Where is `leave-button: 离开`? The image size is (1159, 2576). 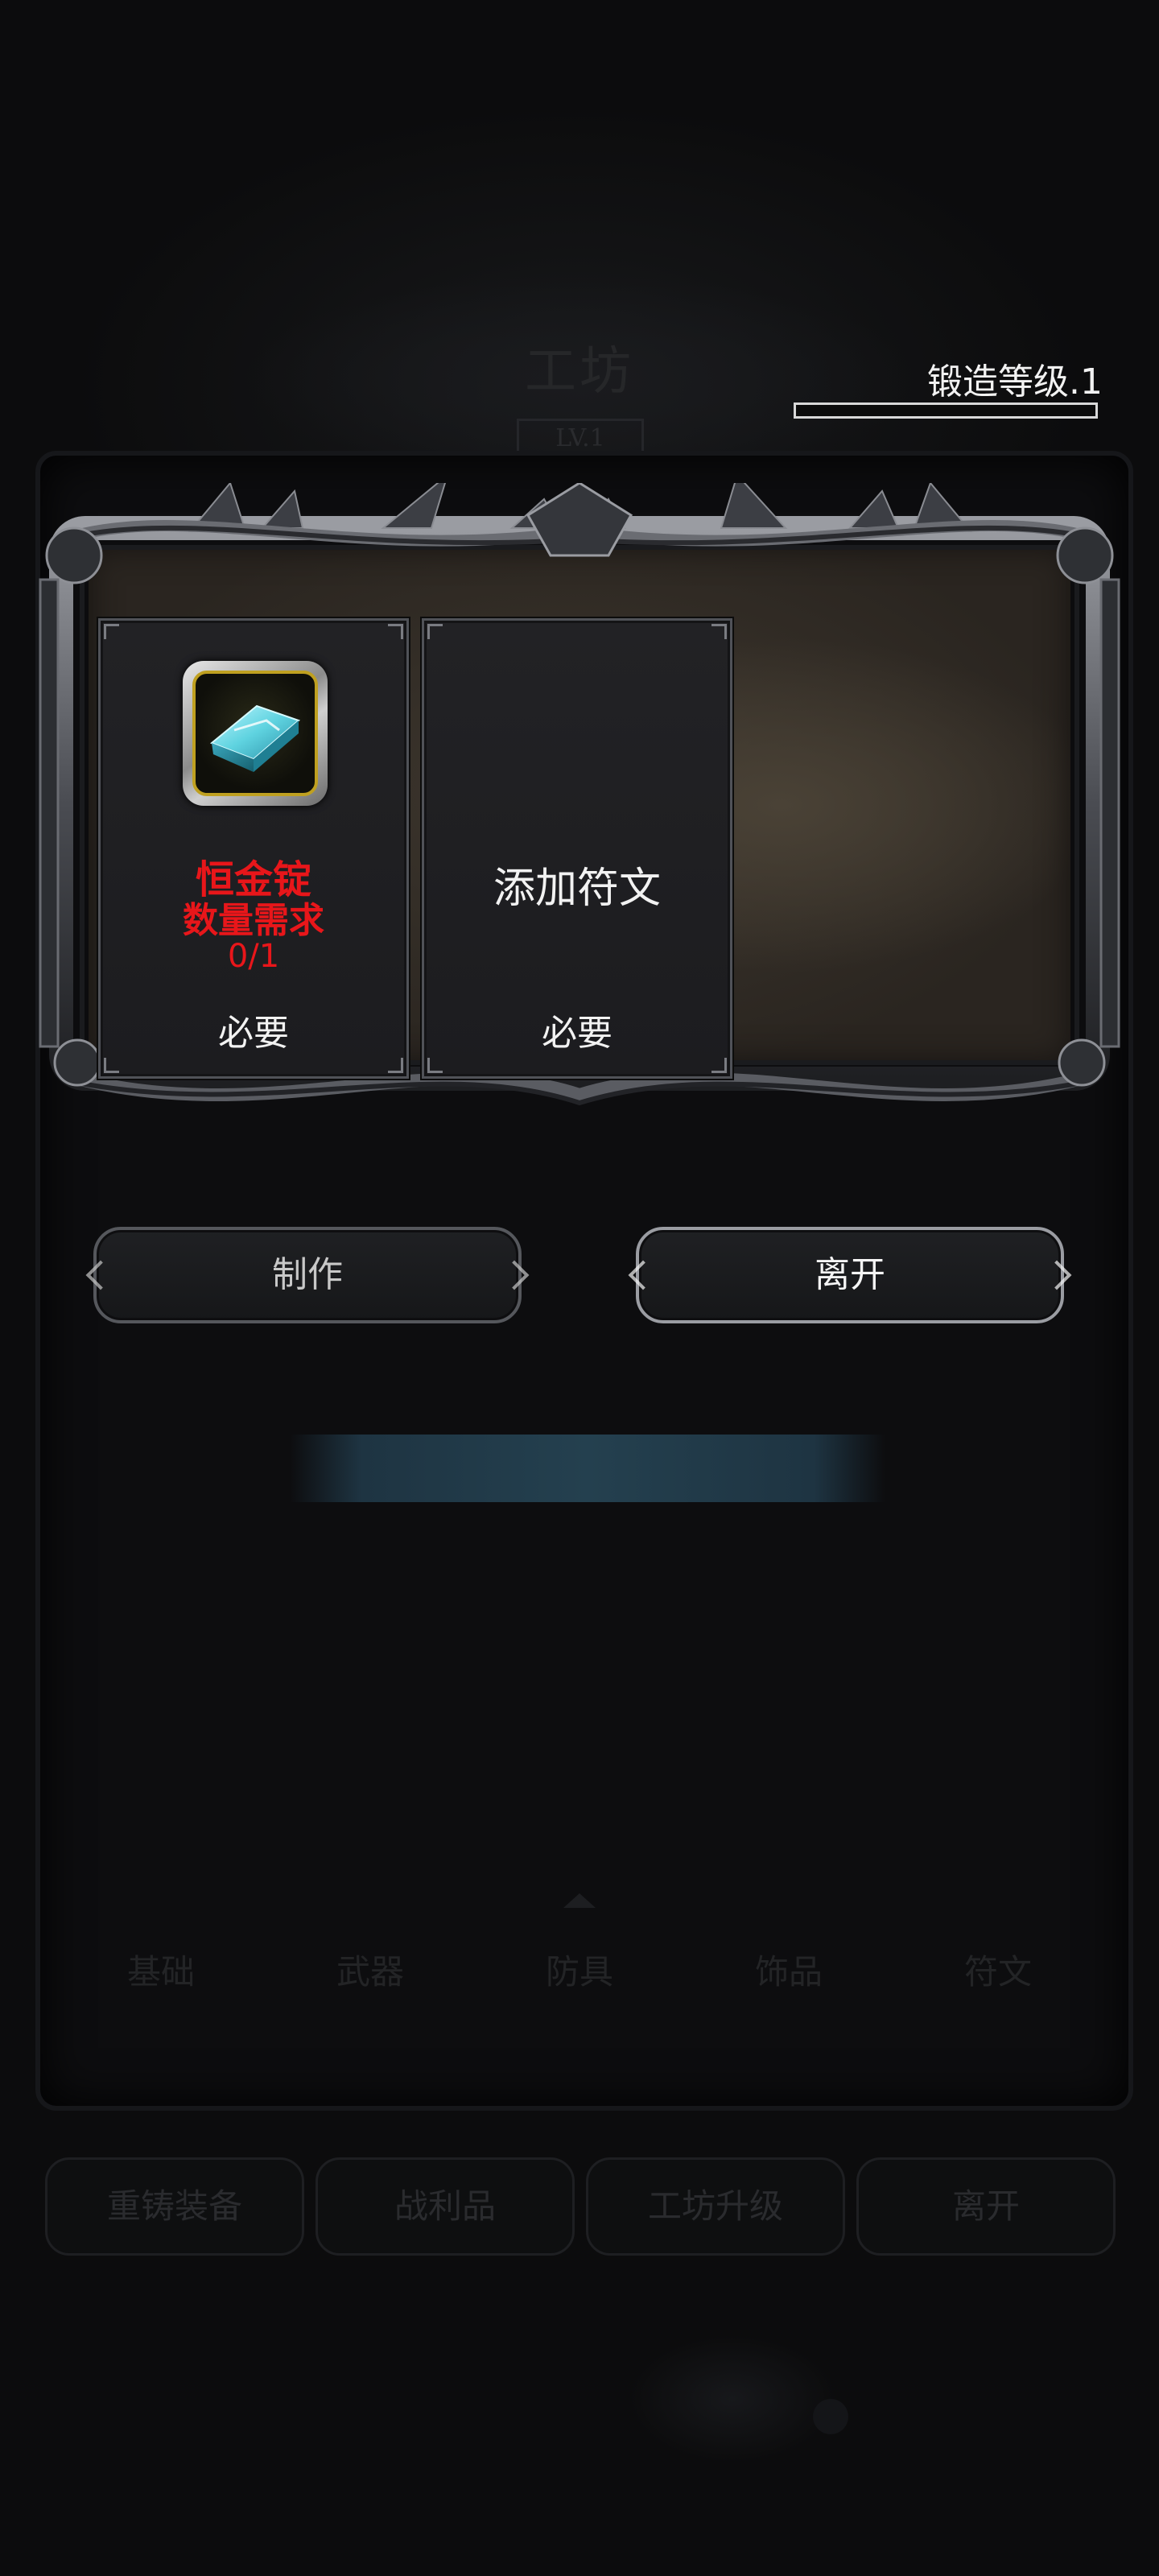 leave-button: 离开 is located at coordinates (850, 1275).